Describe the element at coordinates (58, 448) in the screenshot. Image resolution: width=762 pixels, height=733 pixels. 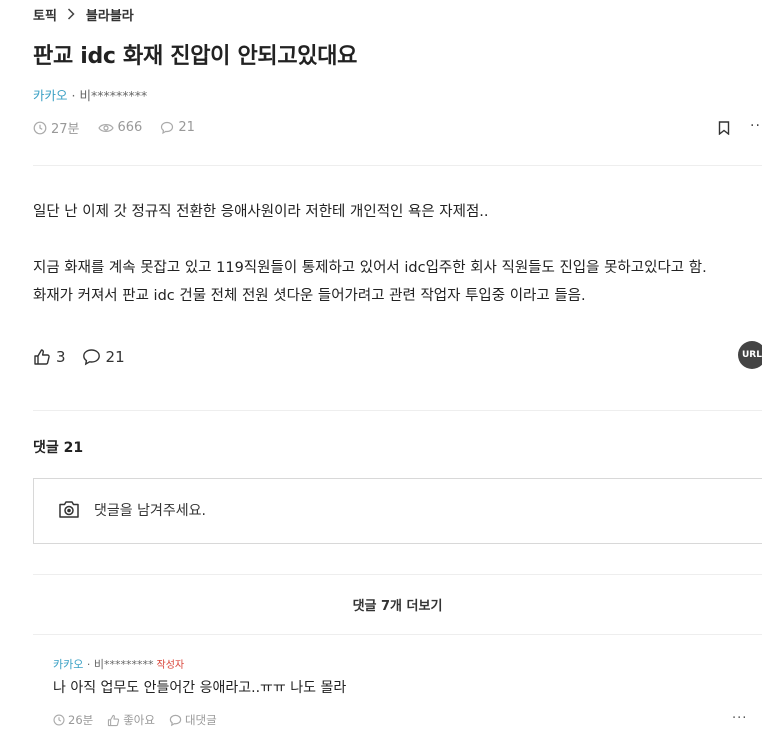
I see `comments-header: 댓글 21` at that location.